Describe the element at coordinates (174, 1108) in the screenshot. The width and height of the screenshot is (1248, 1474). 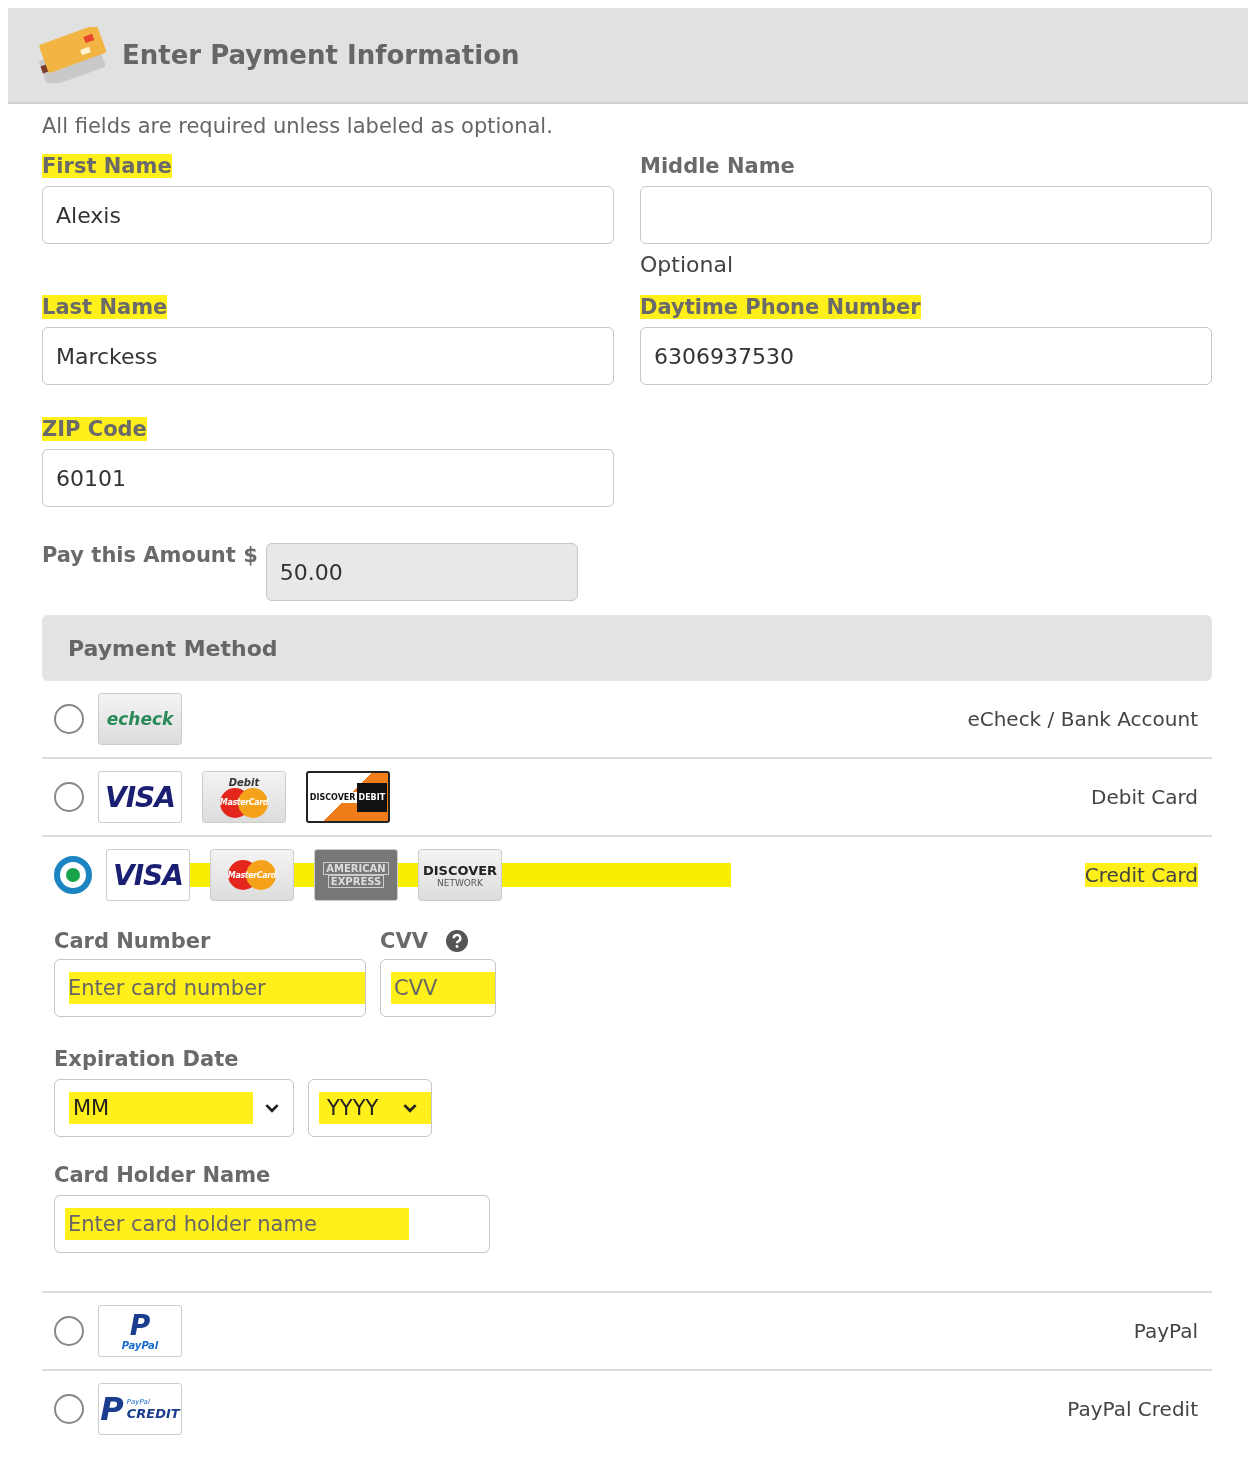
I see `month-select: MM` at that location.